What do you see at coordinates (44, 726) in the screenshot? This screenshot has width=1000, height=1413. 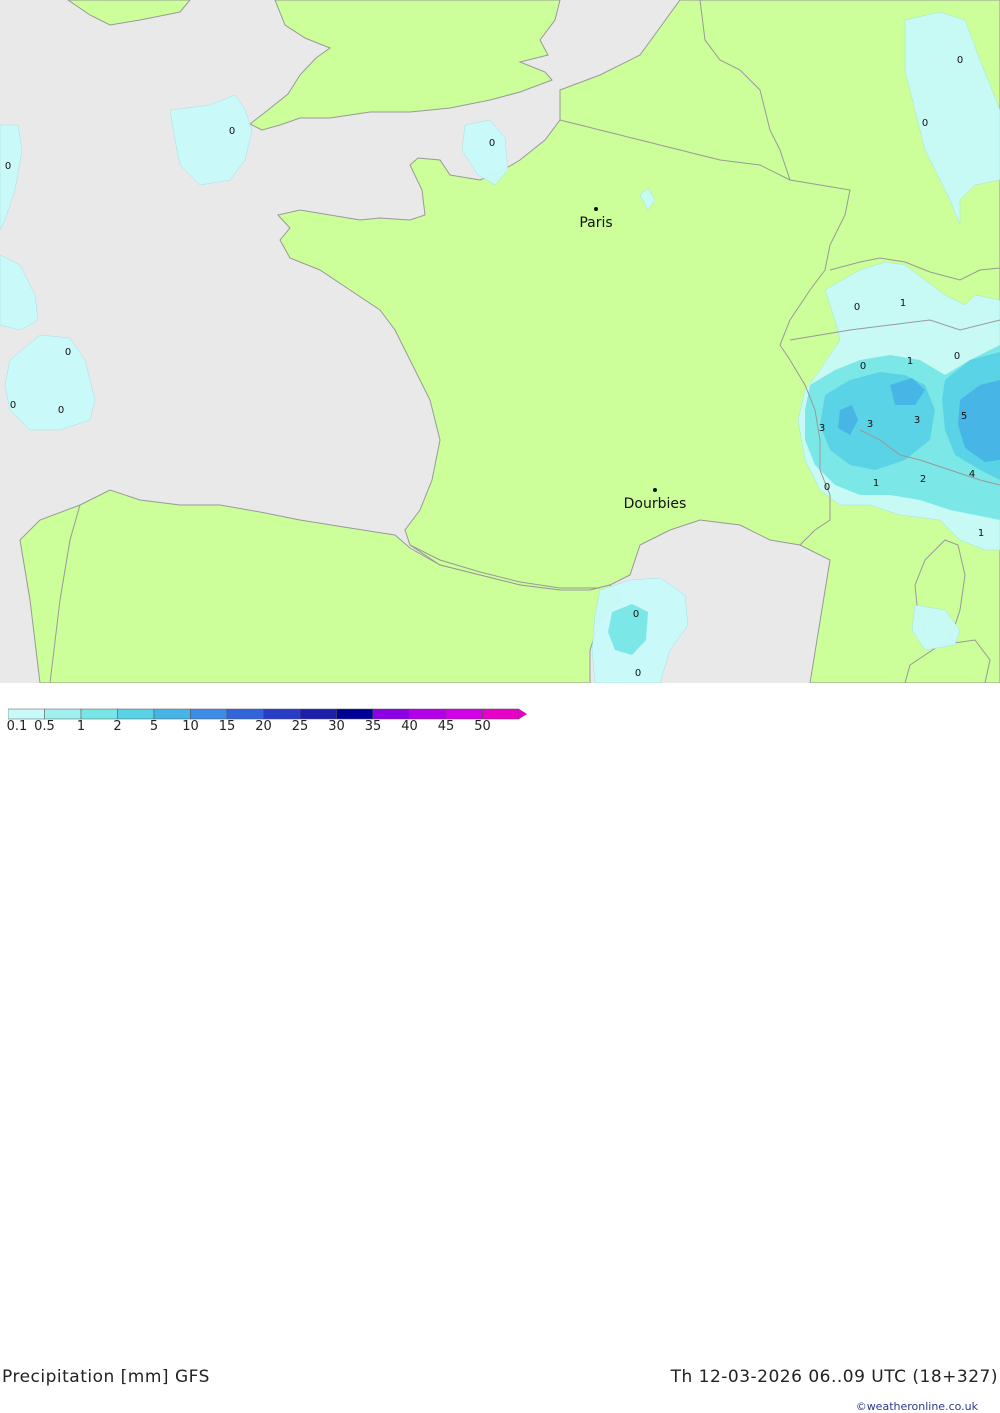 I see `scale-tick-label: 0.5` at bounding box center [44, 726].